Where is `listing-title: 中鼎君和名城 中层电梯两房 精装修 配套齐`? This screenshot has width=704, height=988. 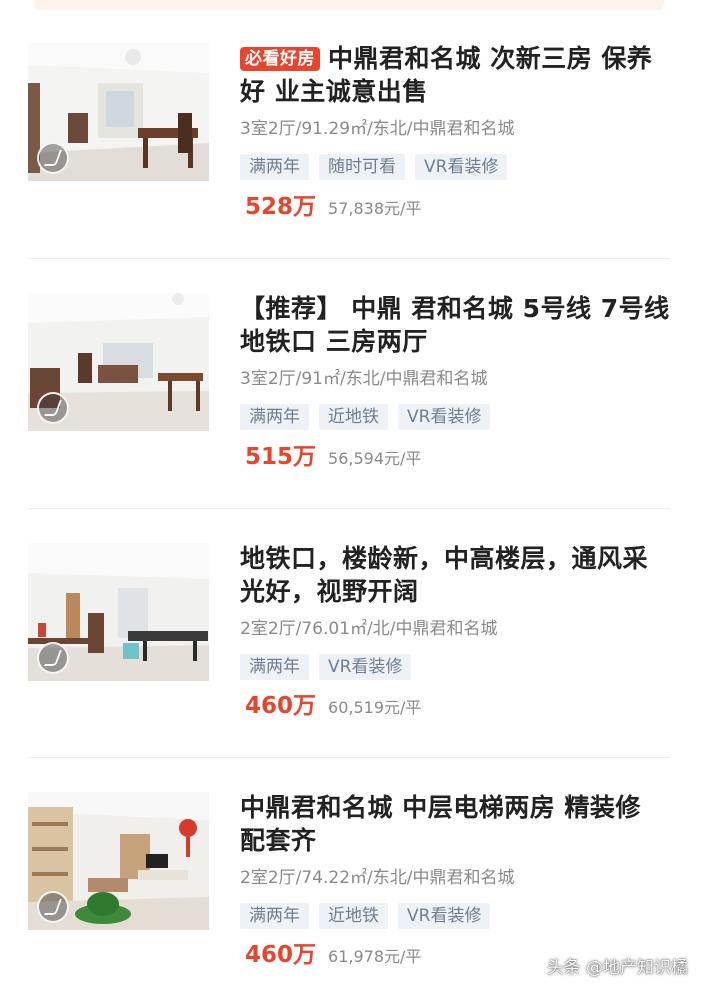
listing-title: 中鼎君和名城 中层电梯两房 精装修 配套齐 is located at coordinates (455, 824).